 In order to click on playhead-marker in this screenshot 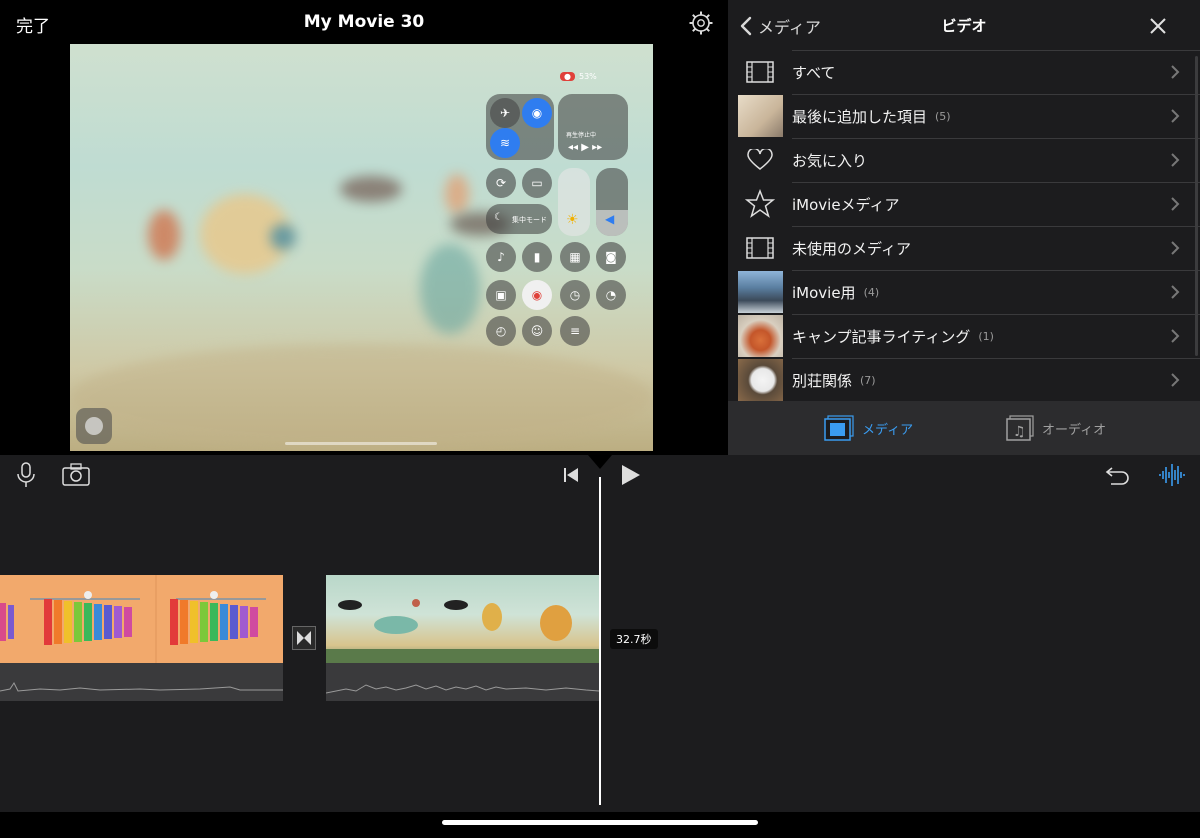, I will do `click(600, 462)`.